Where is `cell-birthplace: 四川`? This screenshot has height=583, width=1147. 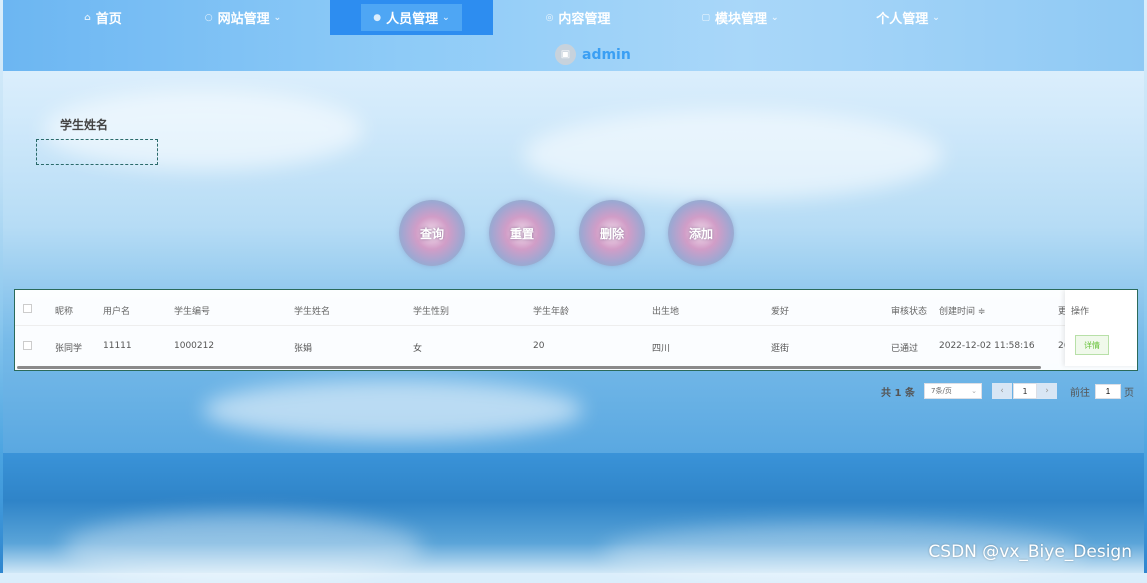 cell-birthplace: 四川 is located at coordinates (661, 349).